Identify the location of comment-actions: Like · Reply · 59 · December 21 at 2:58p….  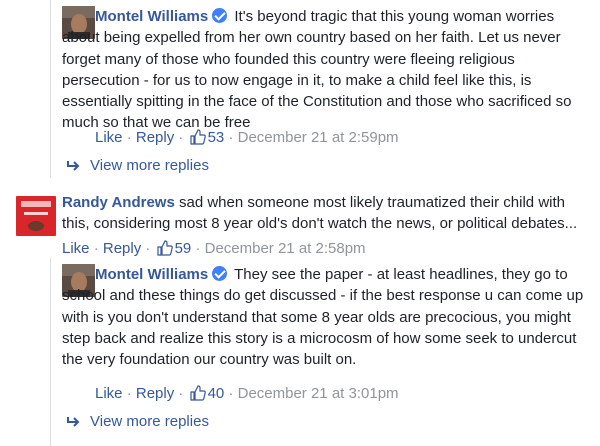
(214, 250).